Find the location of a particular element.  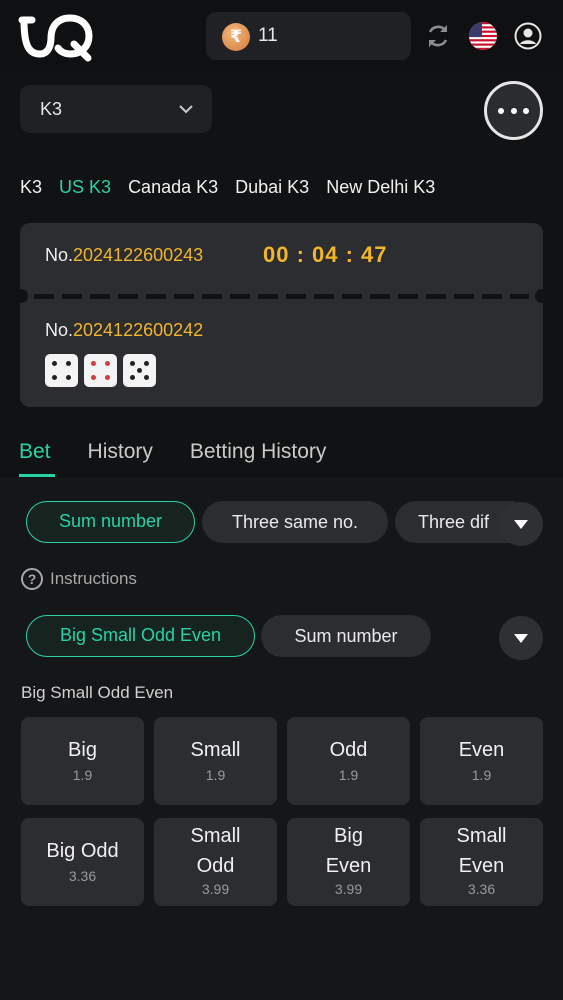

bet-option-even: Even 1.9 is located at coordinates (481, 761).